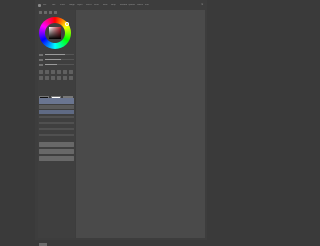  I want to click on fill-tool-icon, so click(53, 72).